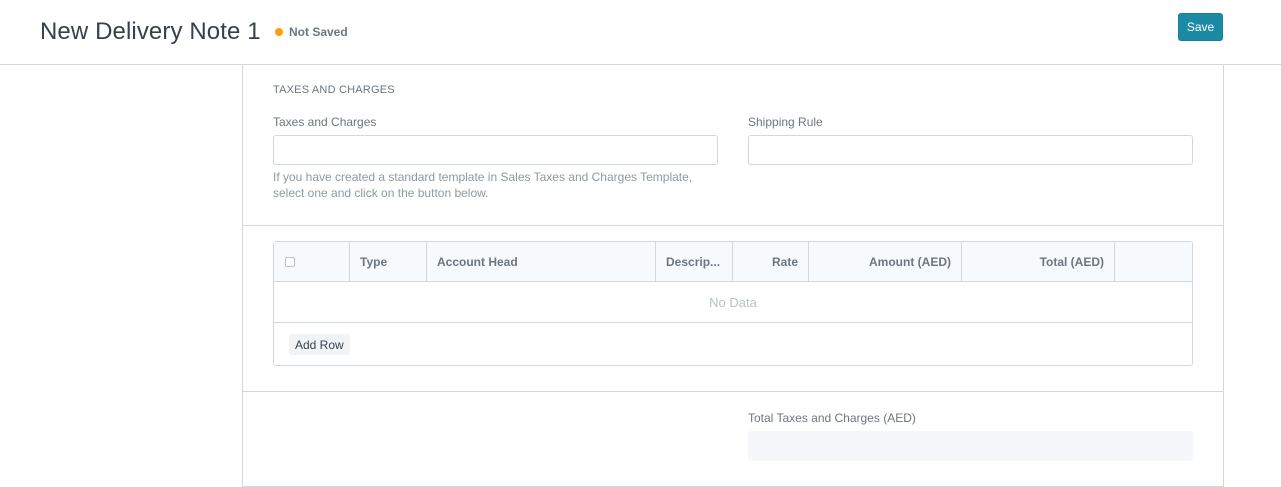 The image size is (1281, 487). I want to click on taxes-and-charges-input, so click(495, 150).